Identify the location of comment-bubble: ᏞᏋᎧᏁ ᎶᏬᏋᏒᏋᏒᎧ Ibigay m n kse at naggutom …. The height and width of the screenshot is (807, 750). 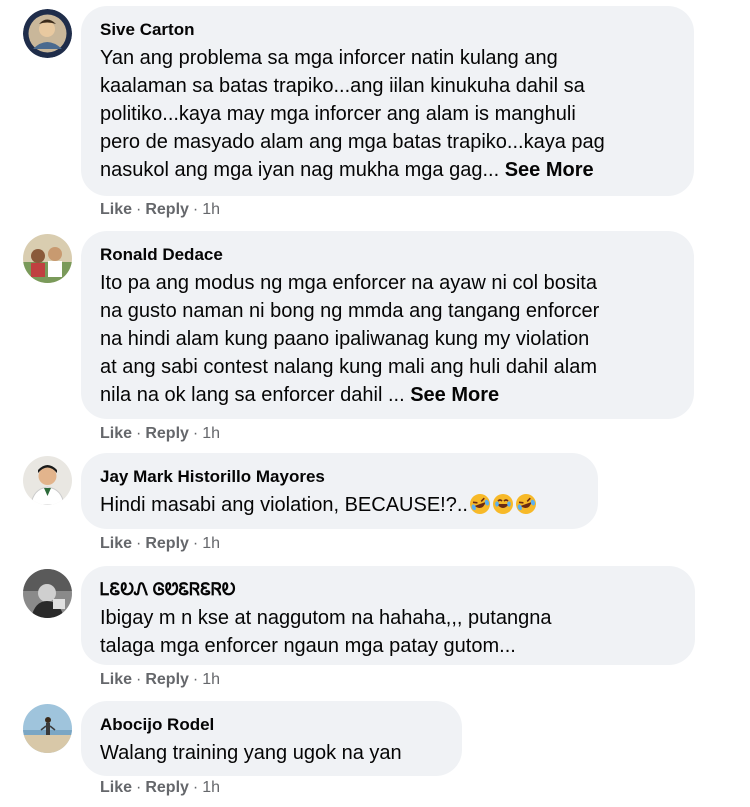
(388, 615).